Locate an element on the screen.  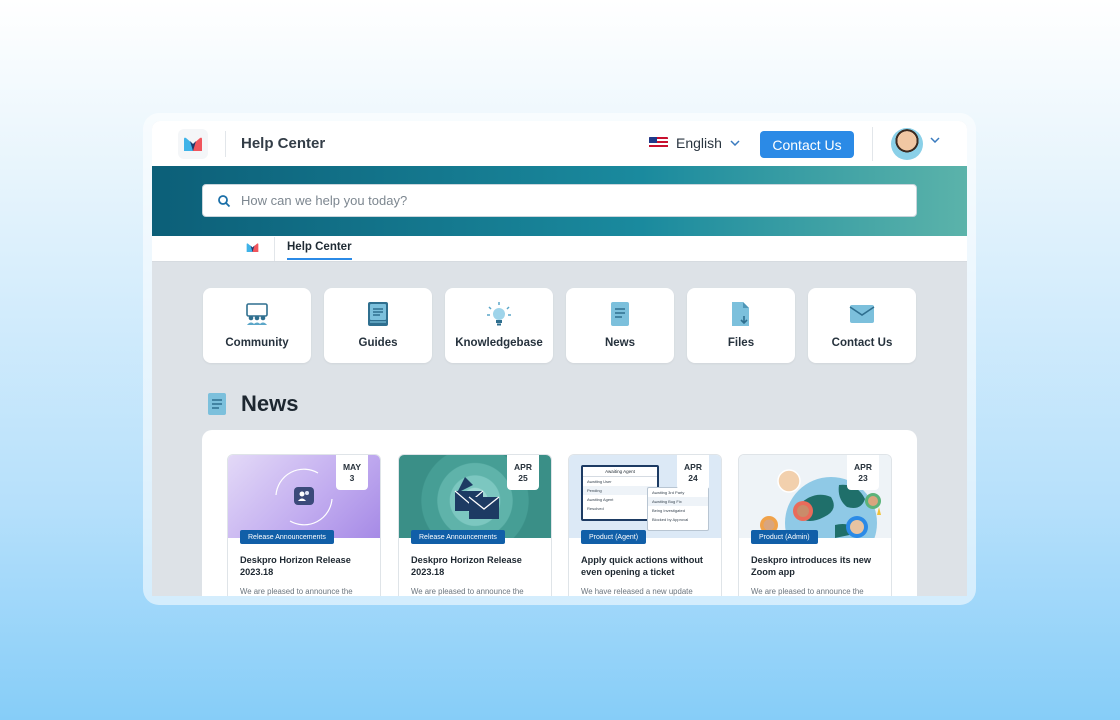
search-input is located at coordinates (566, 200).